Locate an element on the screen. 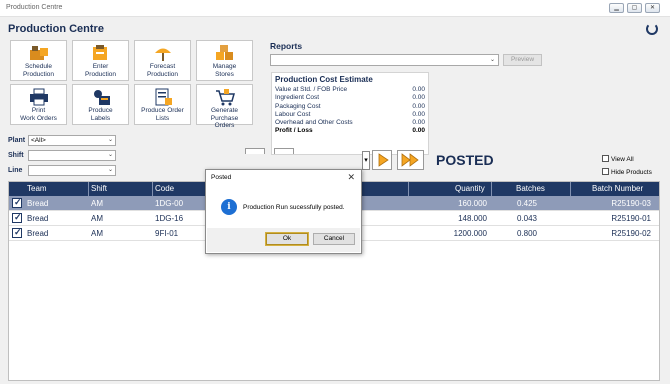 The image size is (670, 384). cart-icon is located at coordinates (225, 97).